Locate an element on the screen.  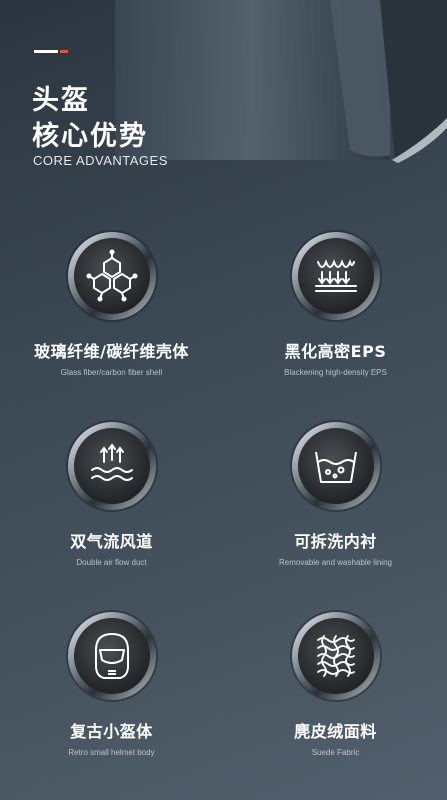
layer-compress-icon is located at coordinates (335, 276).